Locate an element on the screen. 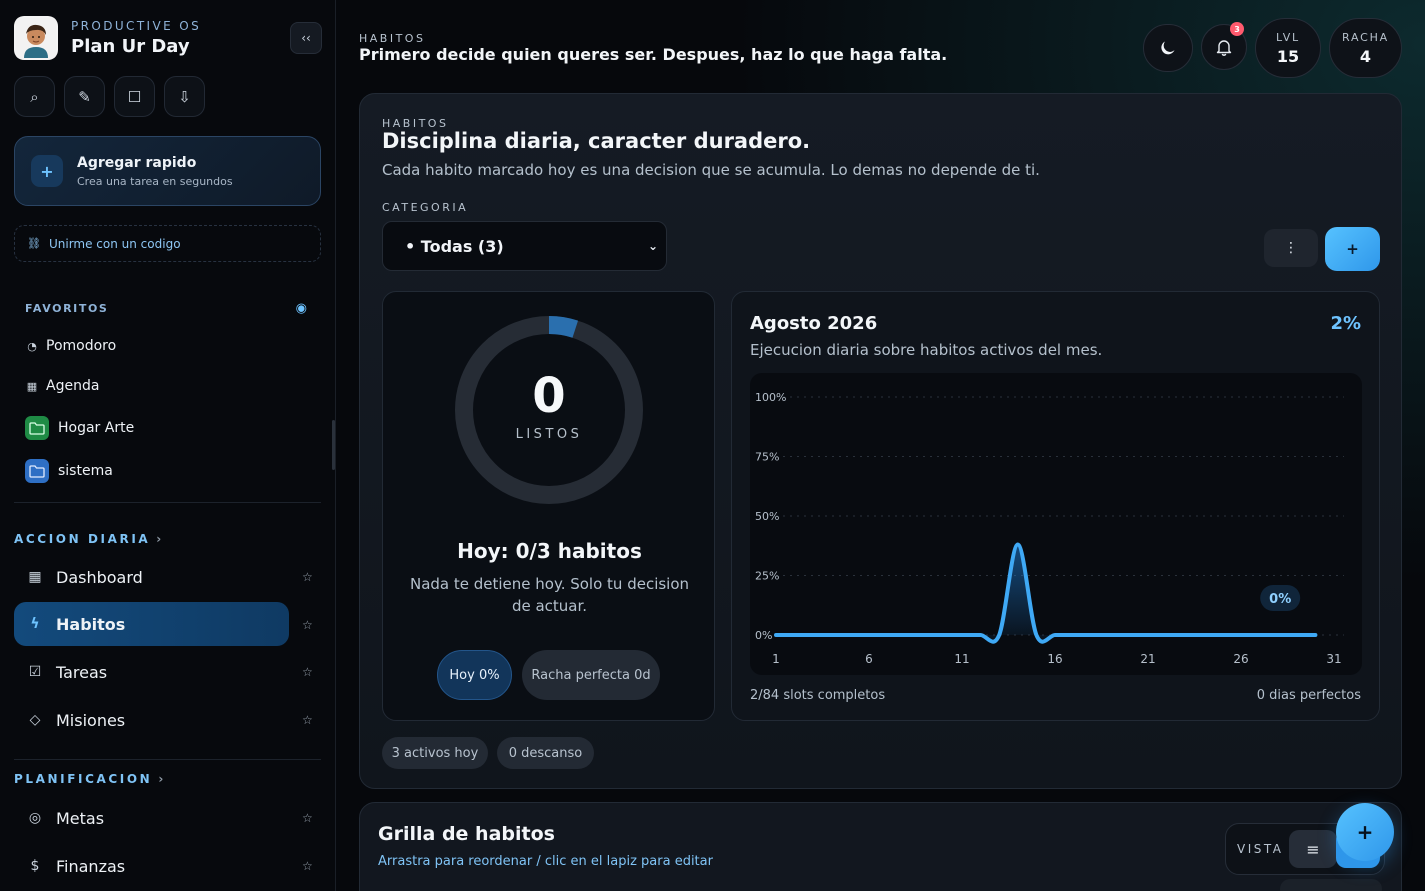  moon-icon is located at coordinates (1168, 48).